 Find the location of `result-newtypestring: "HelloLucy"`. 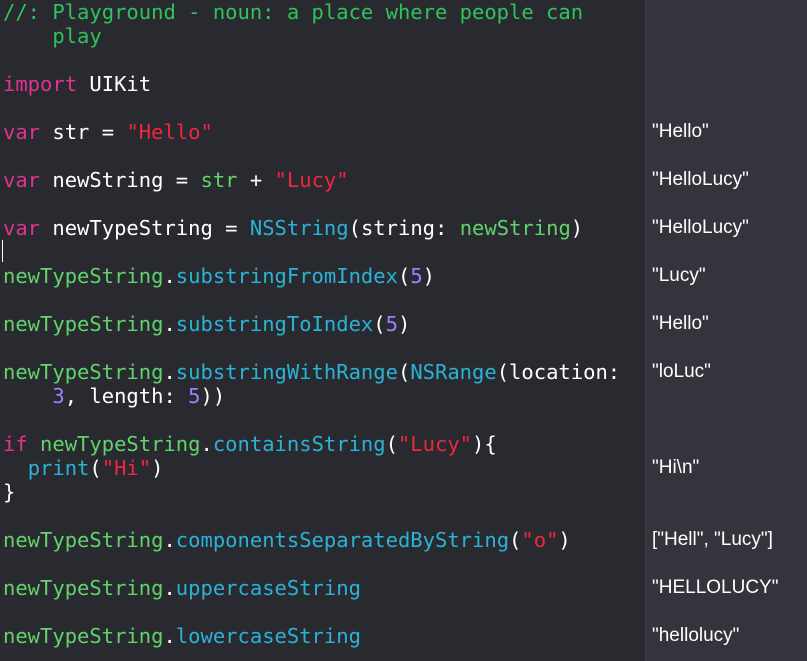

result-newtypestring: "HelloLucy" is located at coordinates (700, 228).